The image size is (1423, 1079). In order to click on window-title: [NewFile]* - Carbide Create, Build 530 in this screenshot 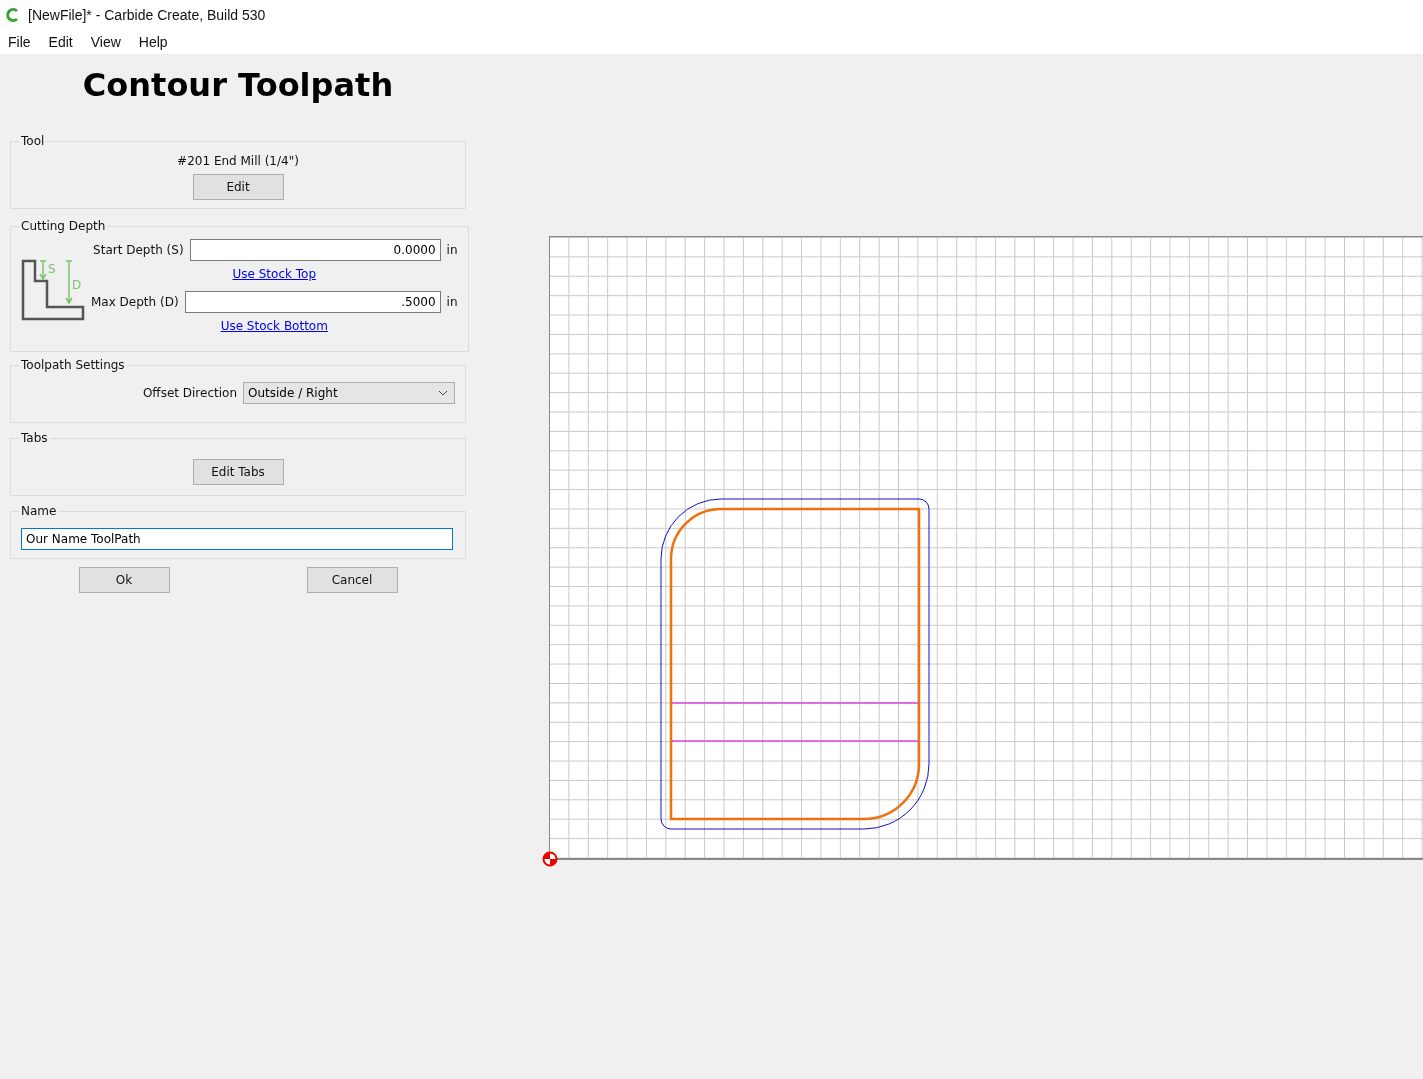, I will do `click(147, 15)`.